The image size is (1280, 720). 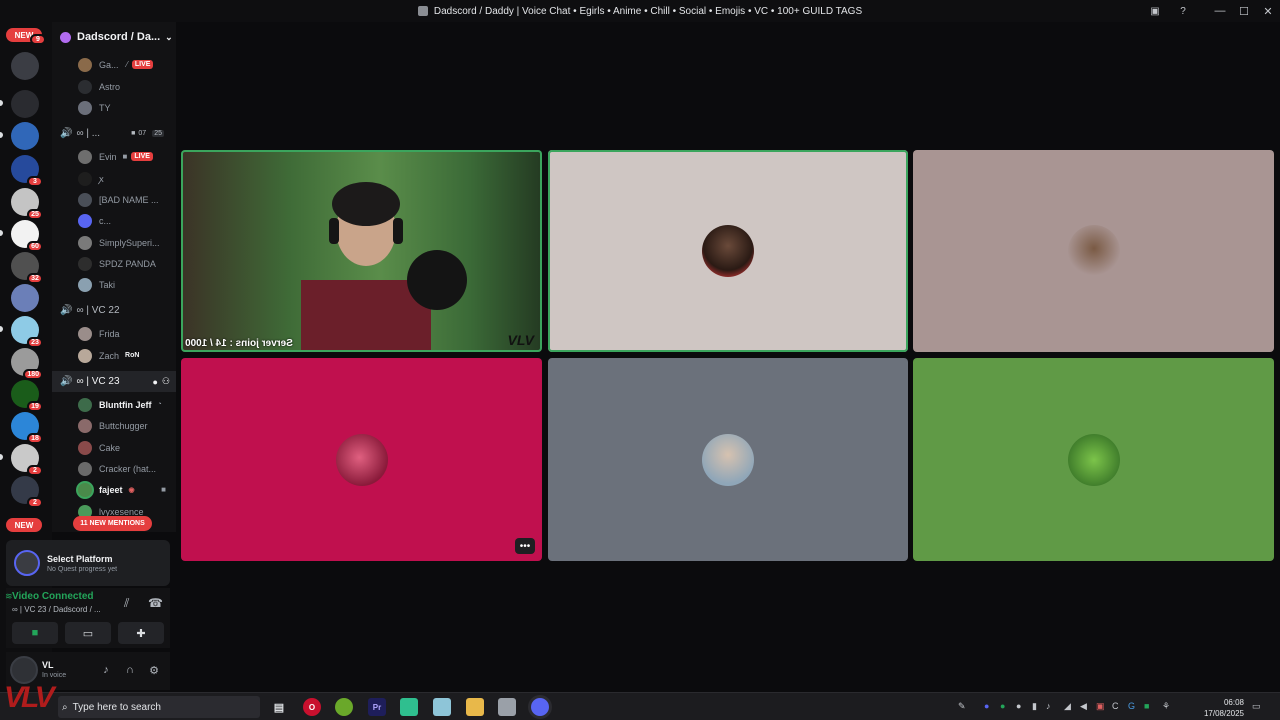 What do you see at coordinates (114, 447) in the screenshot?
I see `voice-user: Cake` at bounding box center [114, 447].